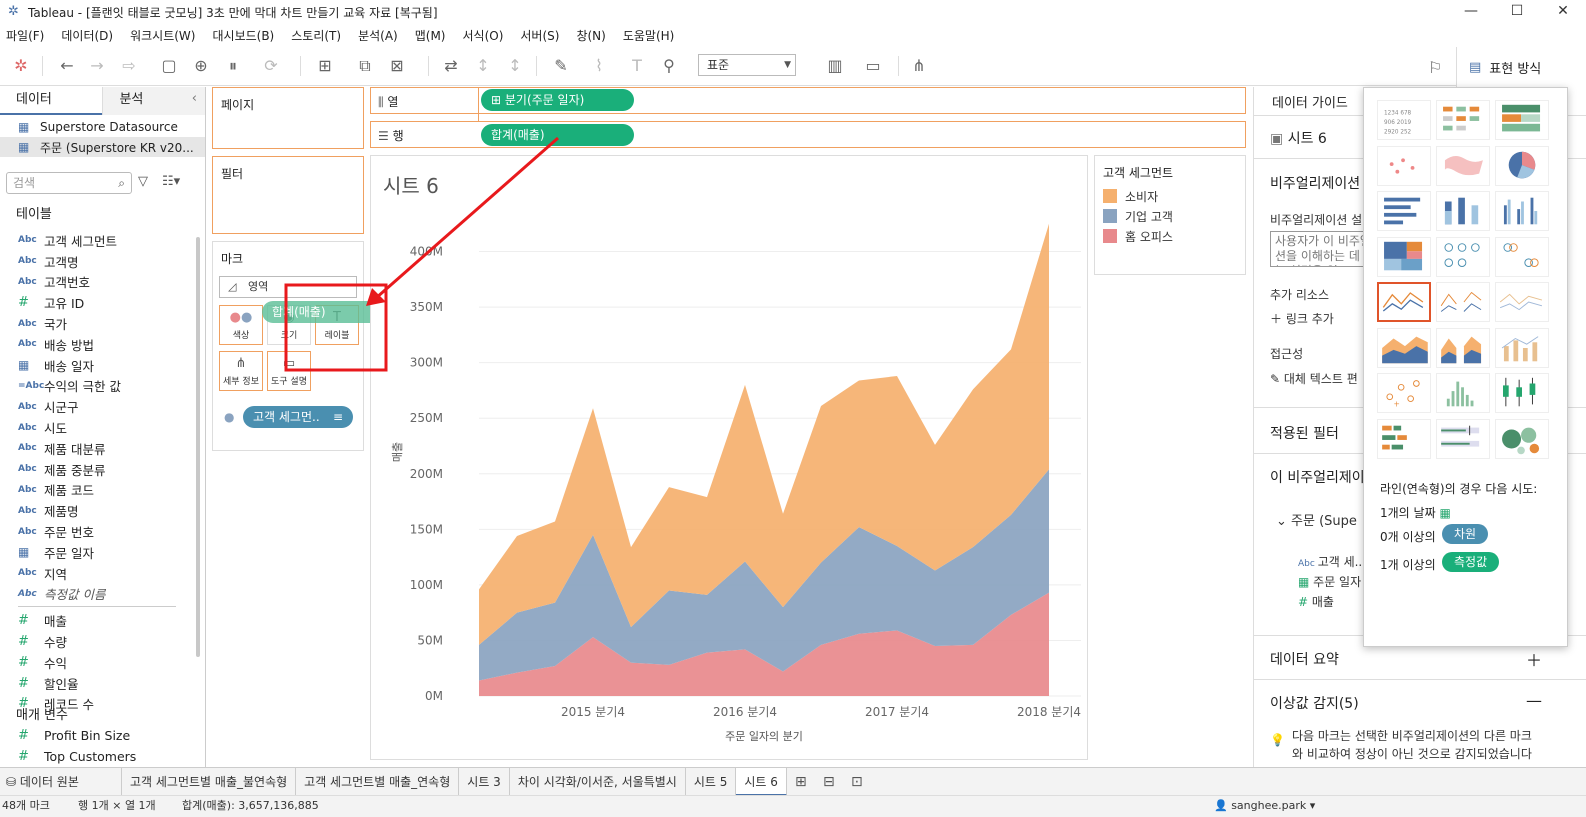  Describe the element at coordinates (829, 782) in the screenshot. I see `new-dashboard-icon: ⊟` at that location.